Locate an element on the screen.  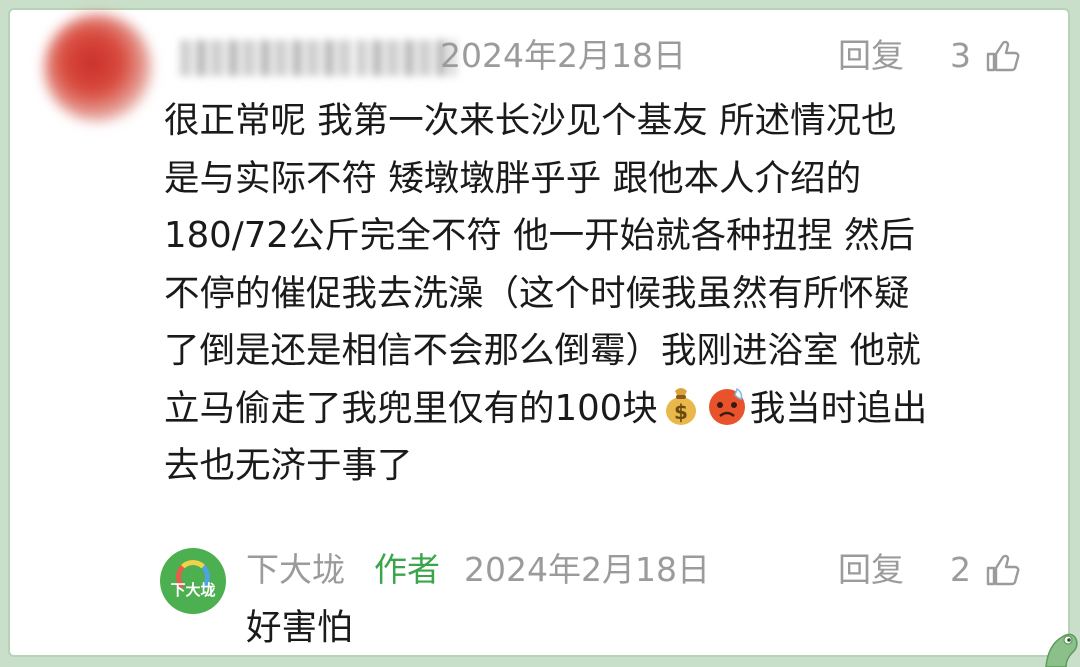
comment-line-segment: 我当时追出 is located at coordinates (838, 408).